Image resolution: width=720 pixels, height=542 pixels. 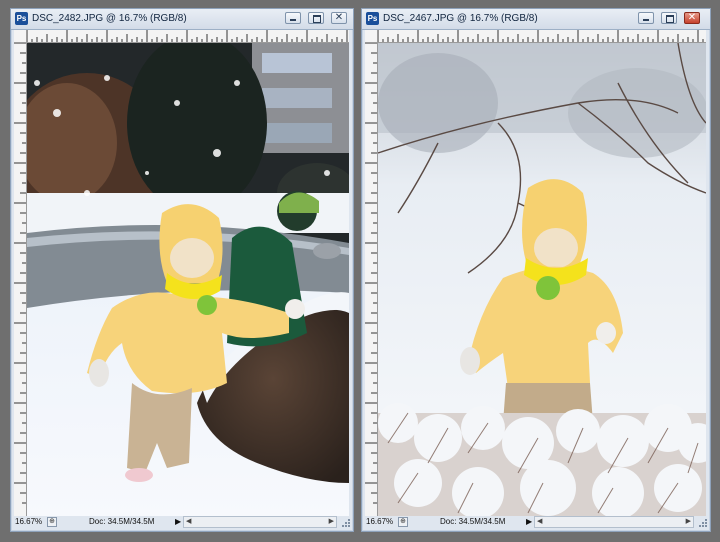 I want to click on title-bar: Ps DSC_2467.JPG @ 16.7% (RGB/8) ✕, so click(x=536, y=19).